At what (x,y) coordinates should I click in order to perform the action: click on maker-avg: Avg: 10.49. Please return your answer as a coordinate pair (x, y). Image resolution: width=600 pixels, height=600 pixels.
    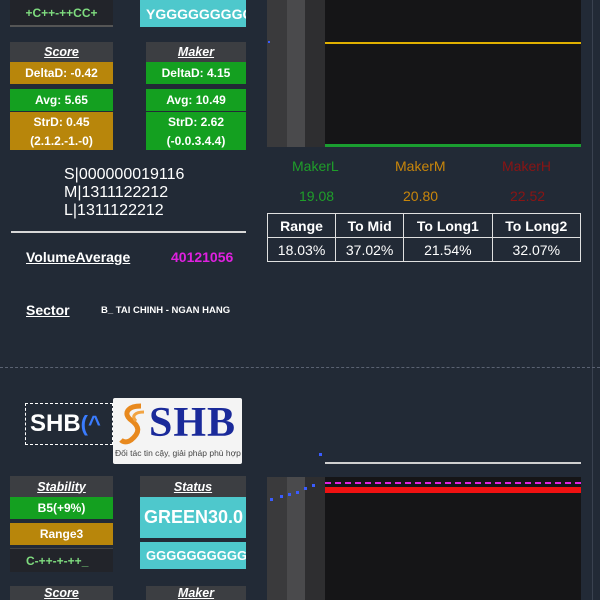
    Looking at the image, I should click on (196, 100).